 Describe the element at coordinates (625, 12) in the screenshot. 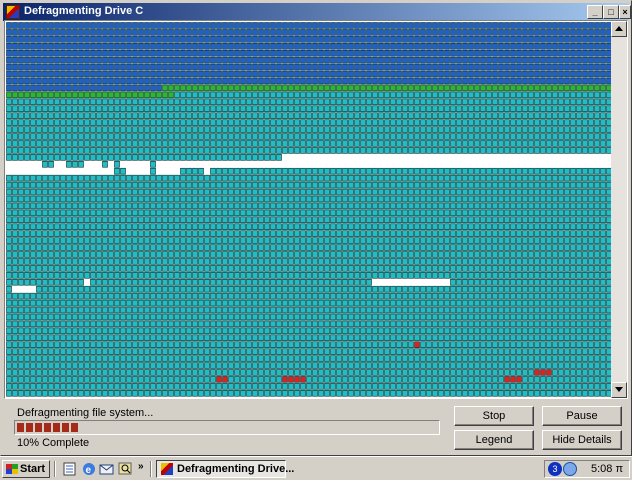

I see `close-button: ×` at that location.